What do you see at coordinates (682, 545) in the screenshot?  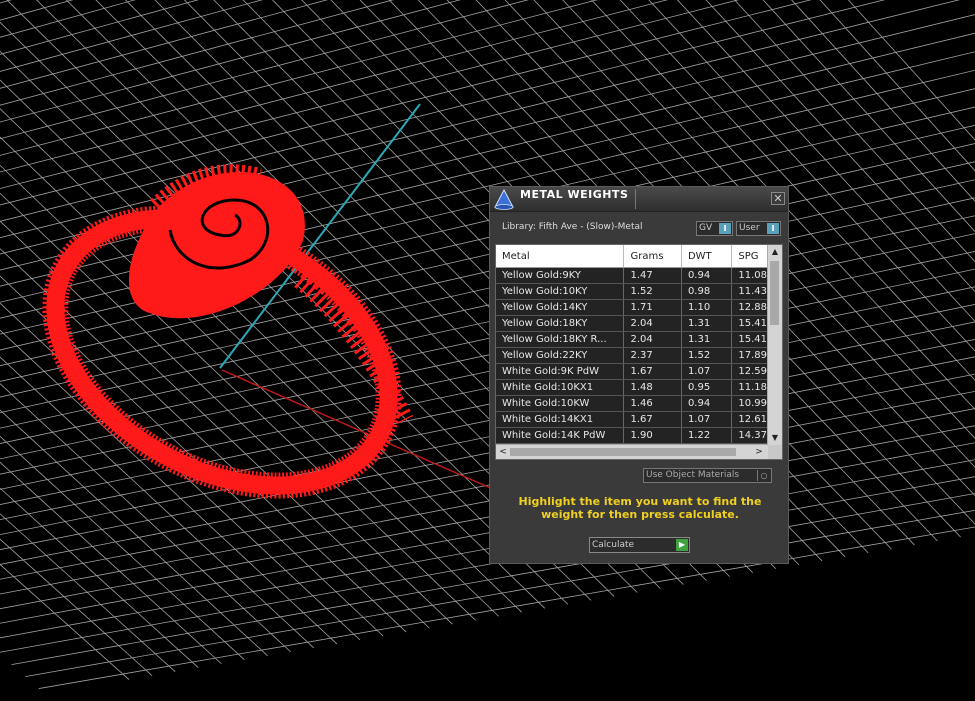 I see `play-arrow-icon: ▶` at bounding box center [682, 545].